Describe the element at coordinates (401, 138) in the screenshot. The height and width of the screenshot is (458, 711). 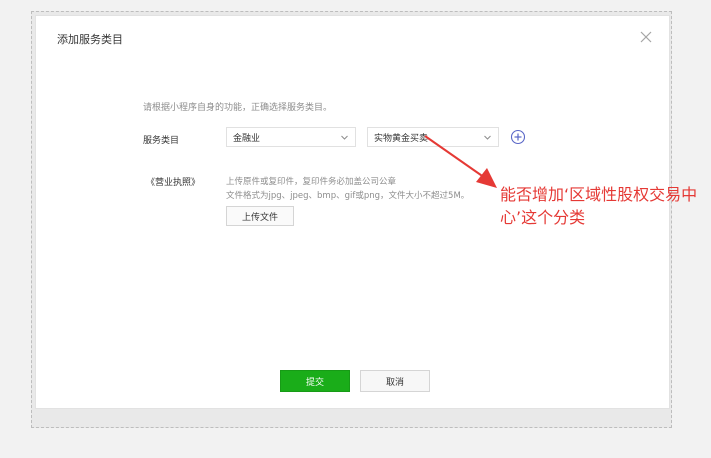
I see `secondary-category-value: 实物黄金买卖` at that location.